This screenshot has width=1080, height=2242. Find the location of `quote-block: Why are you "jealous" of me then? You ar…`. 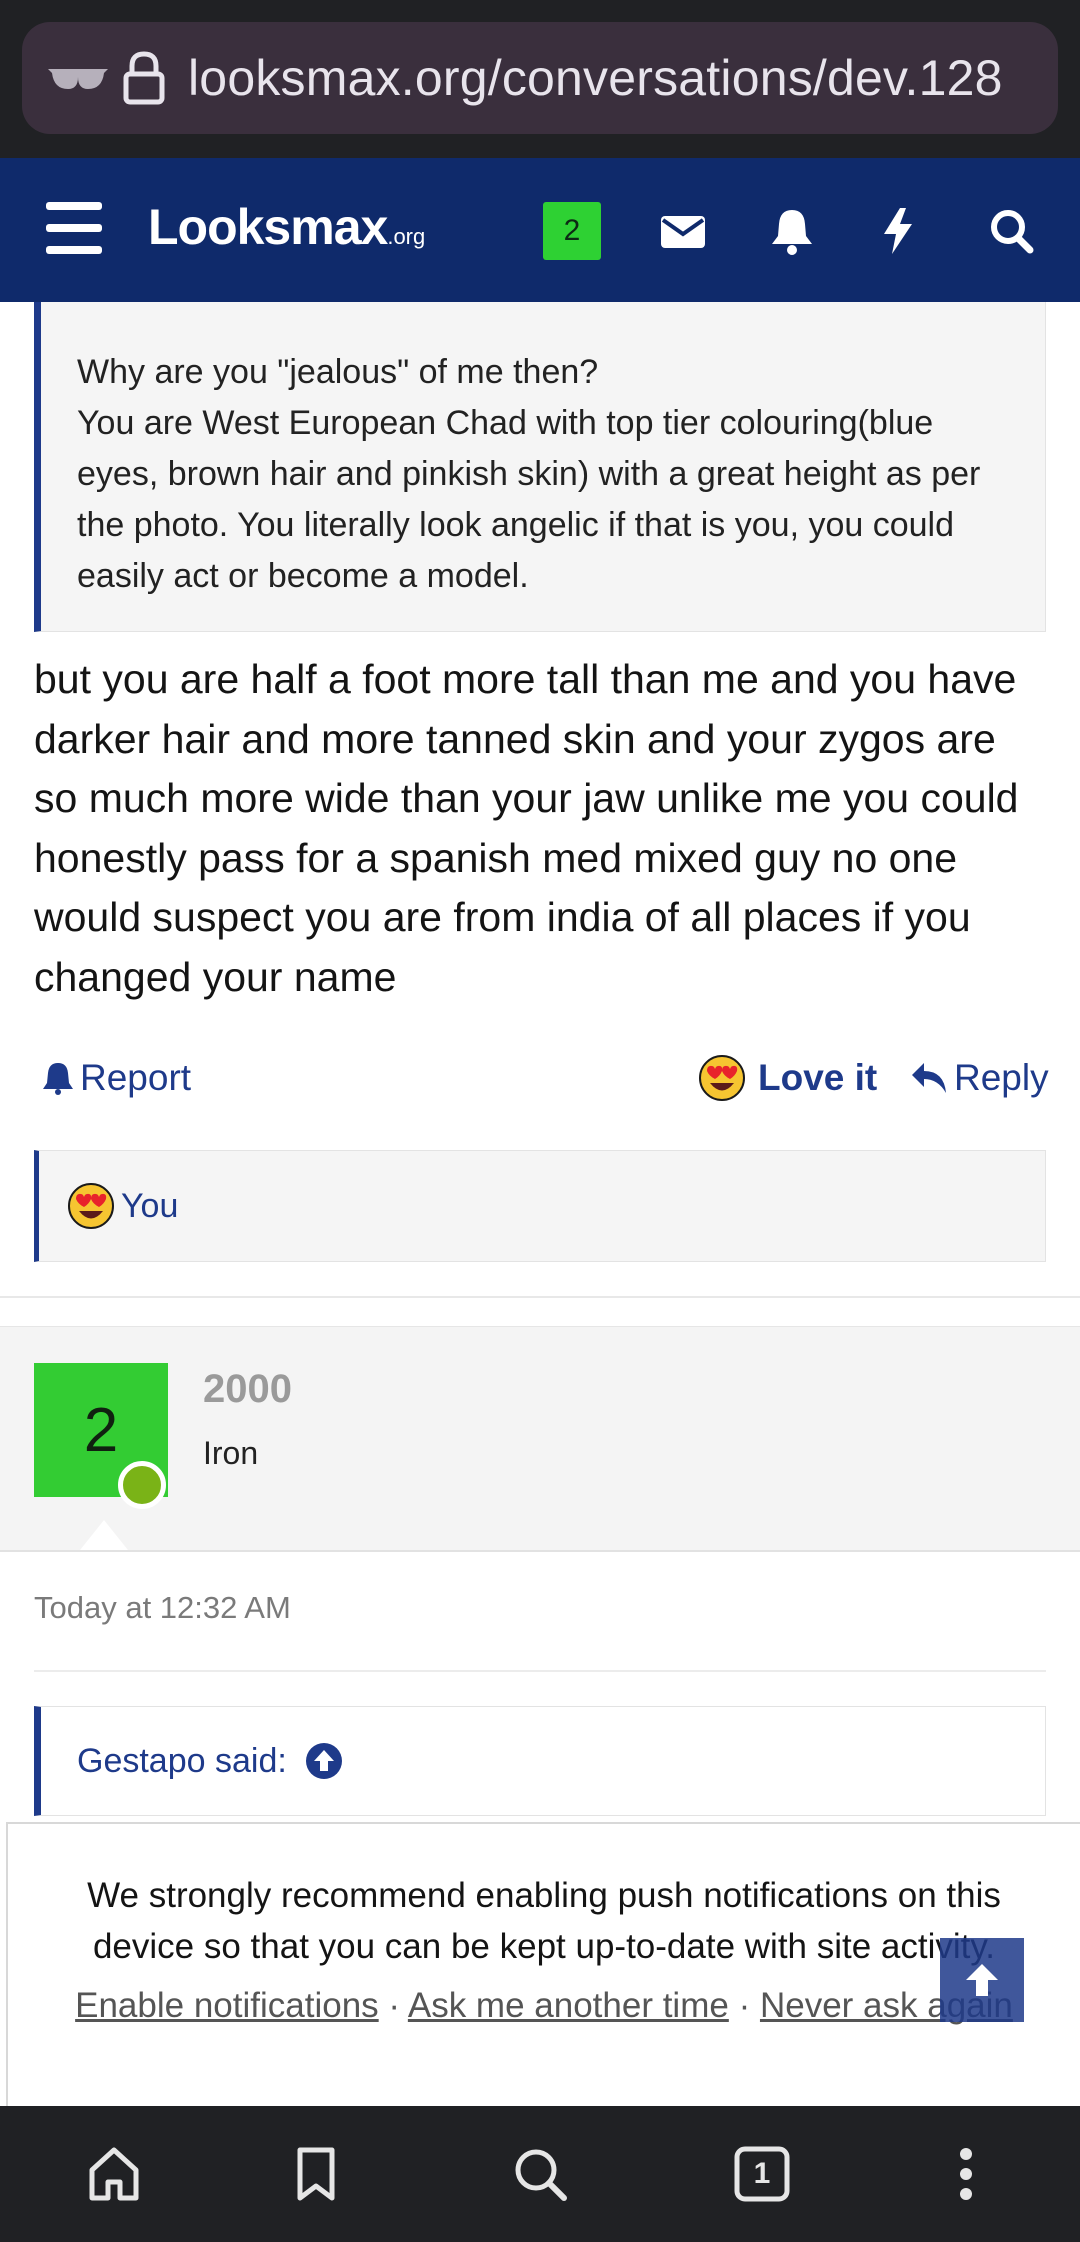

quote-block: Why are you "jealous" of me then? You ar… is located at coordinates (540, 467).